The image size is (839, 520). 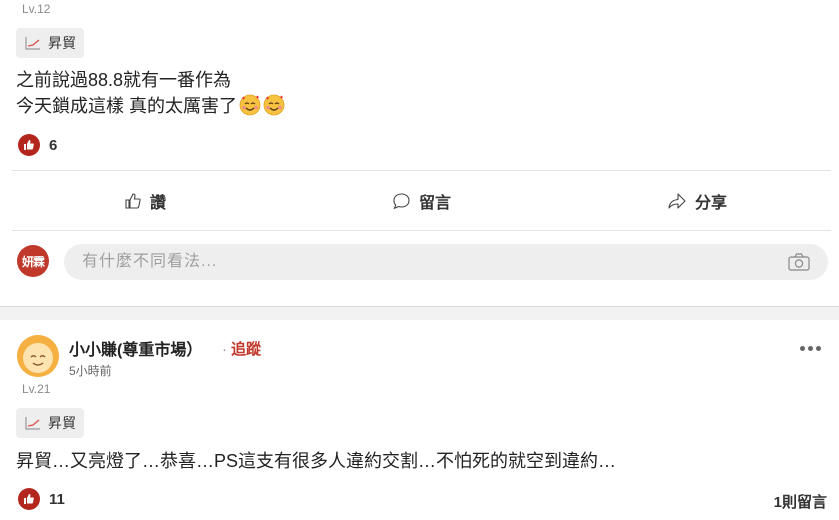 I want to click on post-body: 之前說過88.8就有一番作為 今天鎖成這樣 真的太厲害了, so click(x=150, y=93).